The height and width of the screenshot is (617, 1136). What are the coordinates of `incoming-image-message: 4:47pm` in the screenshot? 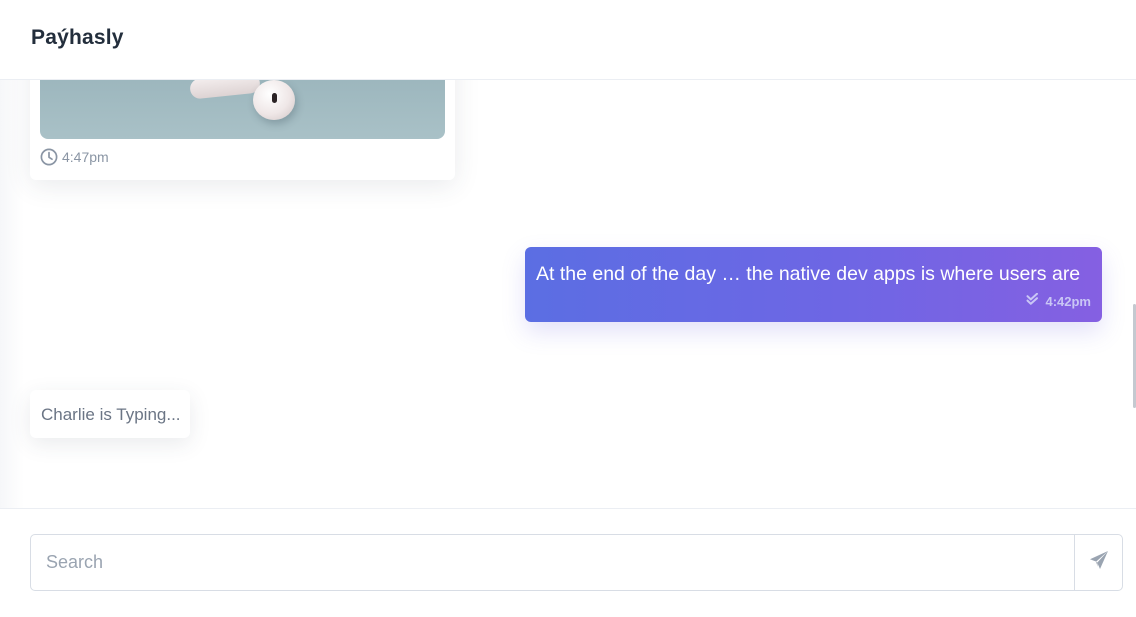 It's located at (242, 130).